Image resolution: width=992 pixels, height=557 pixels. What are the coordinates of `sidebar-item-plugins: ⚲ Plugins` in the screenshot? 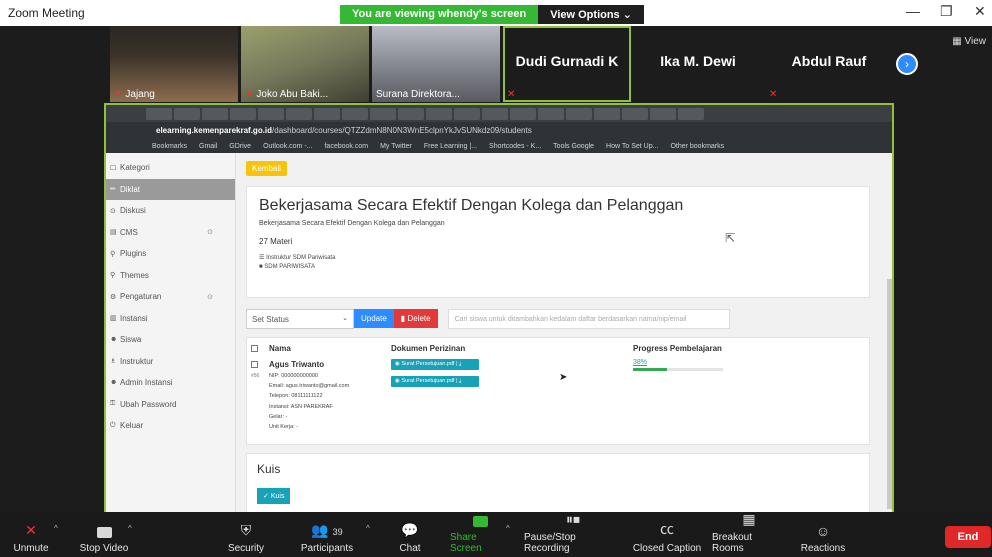 It's located at (170, 254).